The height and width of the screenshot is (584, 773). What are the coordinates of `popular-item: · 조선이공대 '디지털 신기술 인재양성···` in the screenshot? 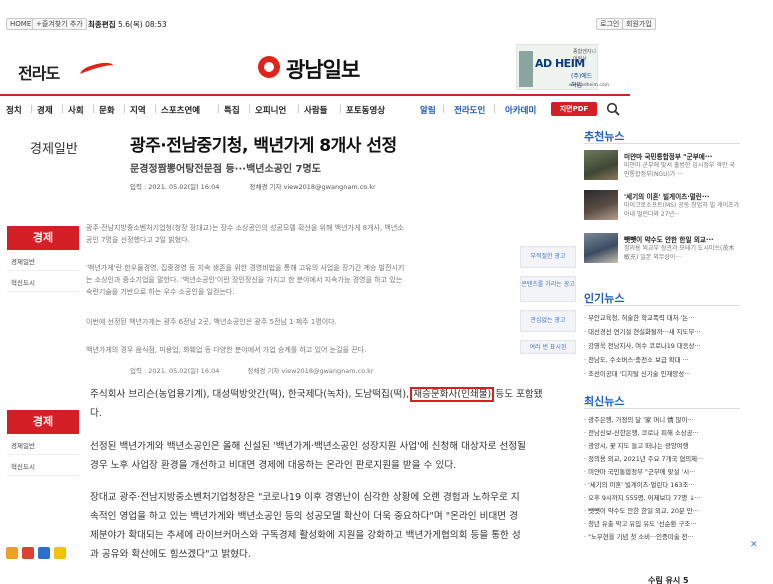 It's located at (662, 373).